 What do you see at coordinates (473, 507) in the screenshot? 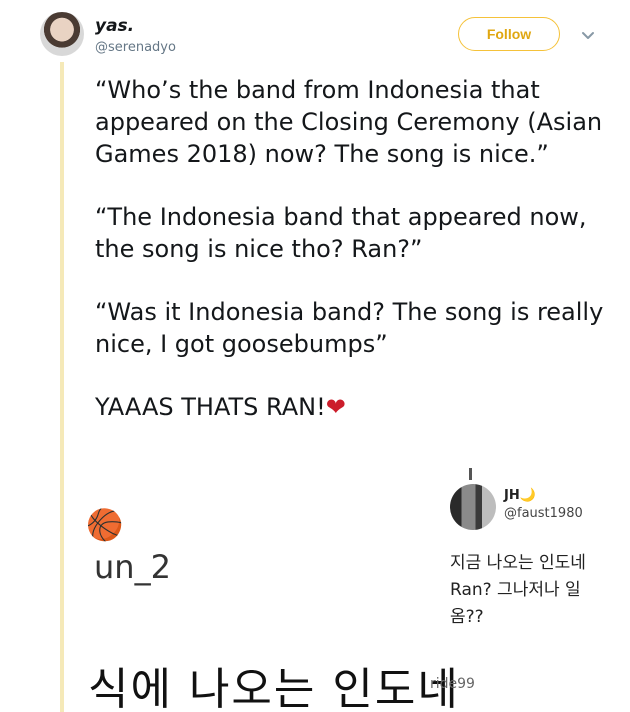
I see `embedded-avatar` at bounding box center [473, 507].